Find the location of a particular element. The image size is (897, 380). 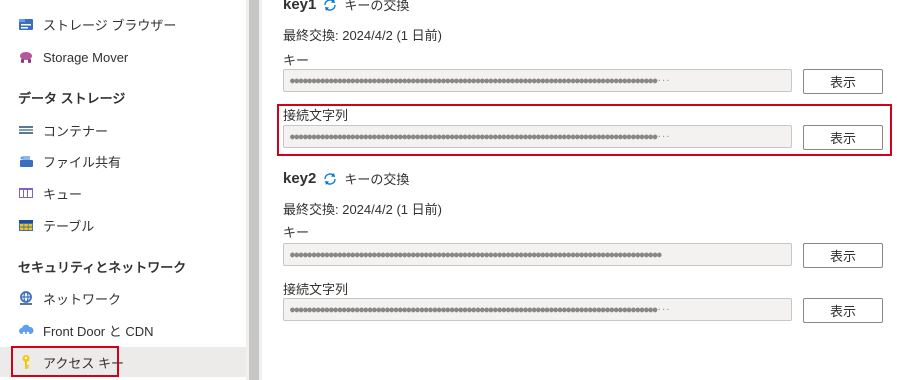

sidebar-item-storage-mover: Storage Mover is located at coordinates (123, 57).